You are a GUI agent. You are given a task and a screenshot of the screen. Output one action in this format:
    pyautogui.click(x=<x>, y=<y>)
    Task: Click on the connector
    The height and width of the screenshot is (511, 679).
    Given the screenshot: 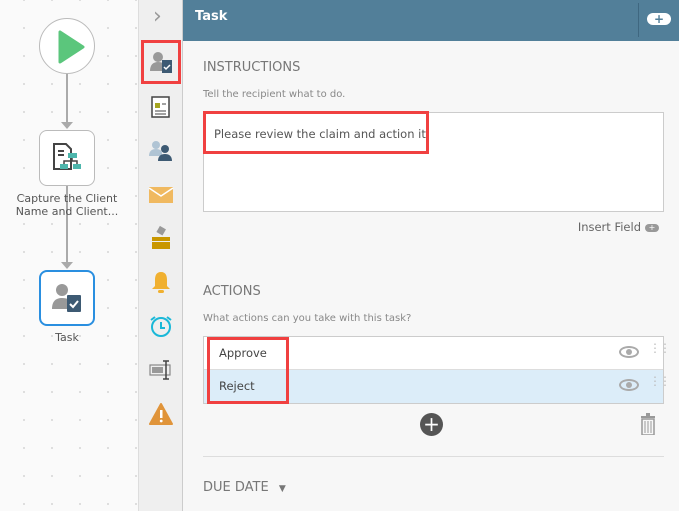 What is the action you would take?
    pyautogui.click(x=67, y=99)
    